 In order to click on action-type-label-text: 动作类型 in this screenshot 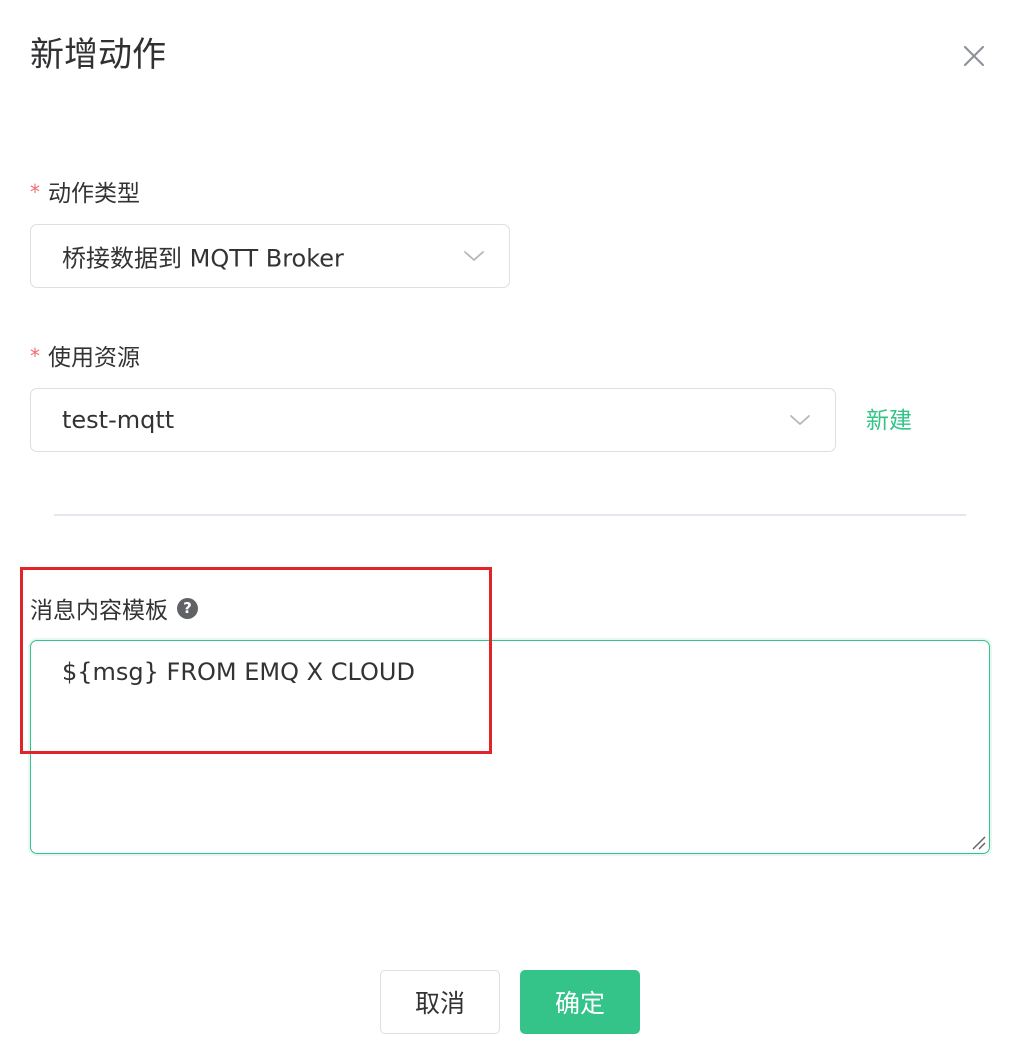, I will do `click(94, 194)`.